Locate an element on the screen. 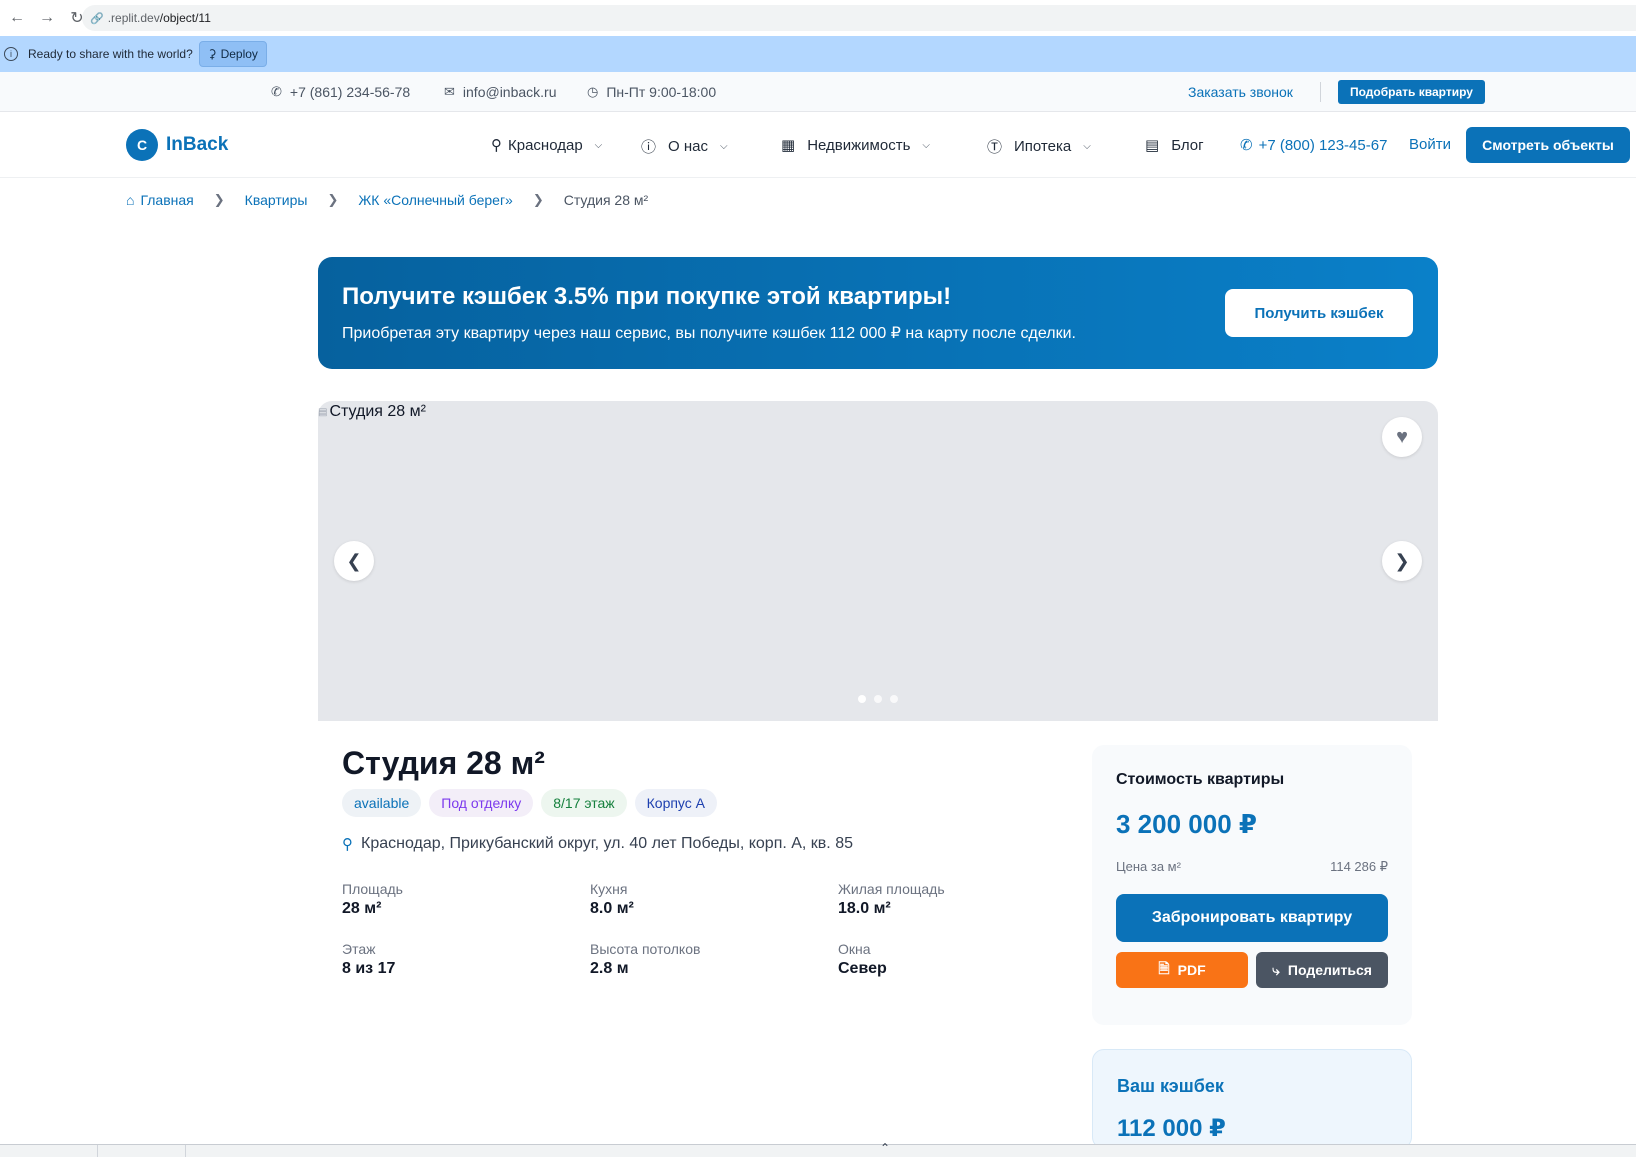 This screenshot has height=1157, width=1636. nav-about-dropdown: ⓘ О нас ⌵ is located at coordinates (684, 146).